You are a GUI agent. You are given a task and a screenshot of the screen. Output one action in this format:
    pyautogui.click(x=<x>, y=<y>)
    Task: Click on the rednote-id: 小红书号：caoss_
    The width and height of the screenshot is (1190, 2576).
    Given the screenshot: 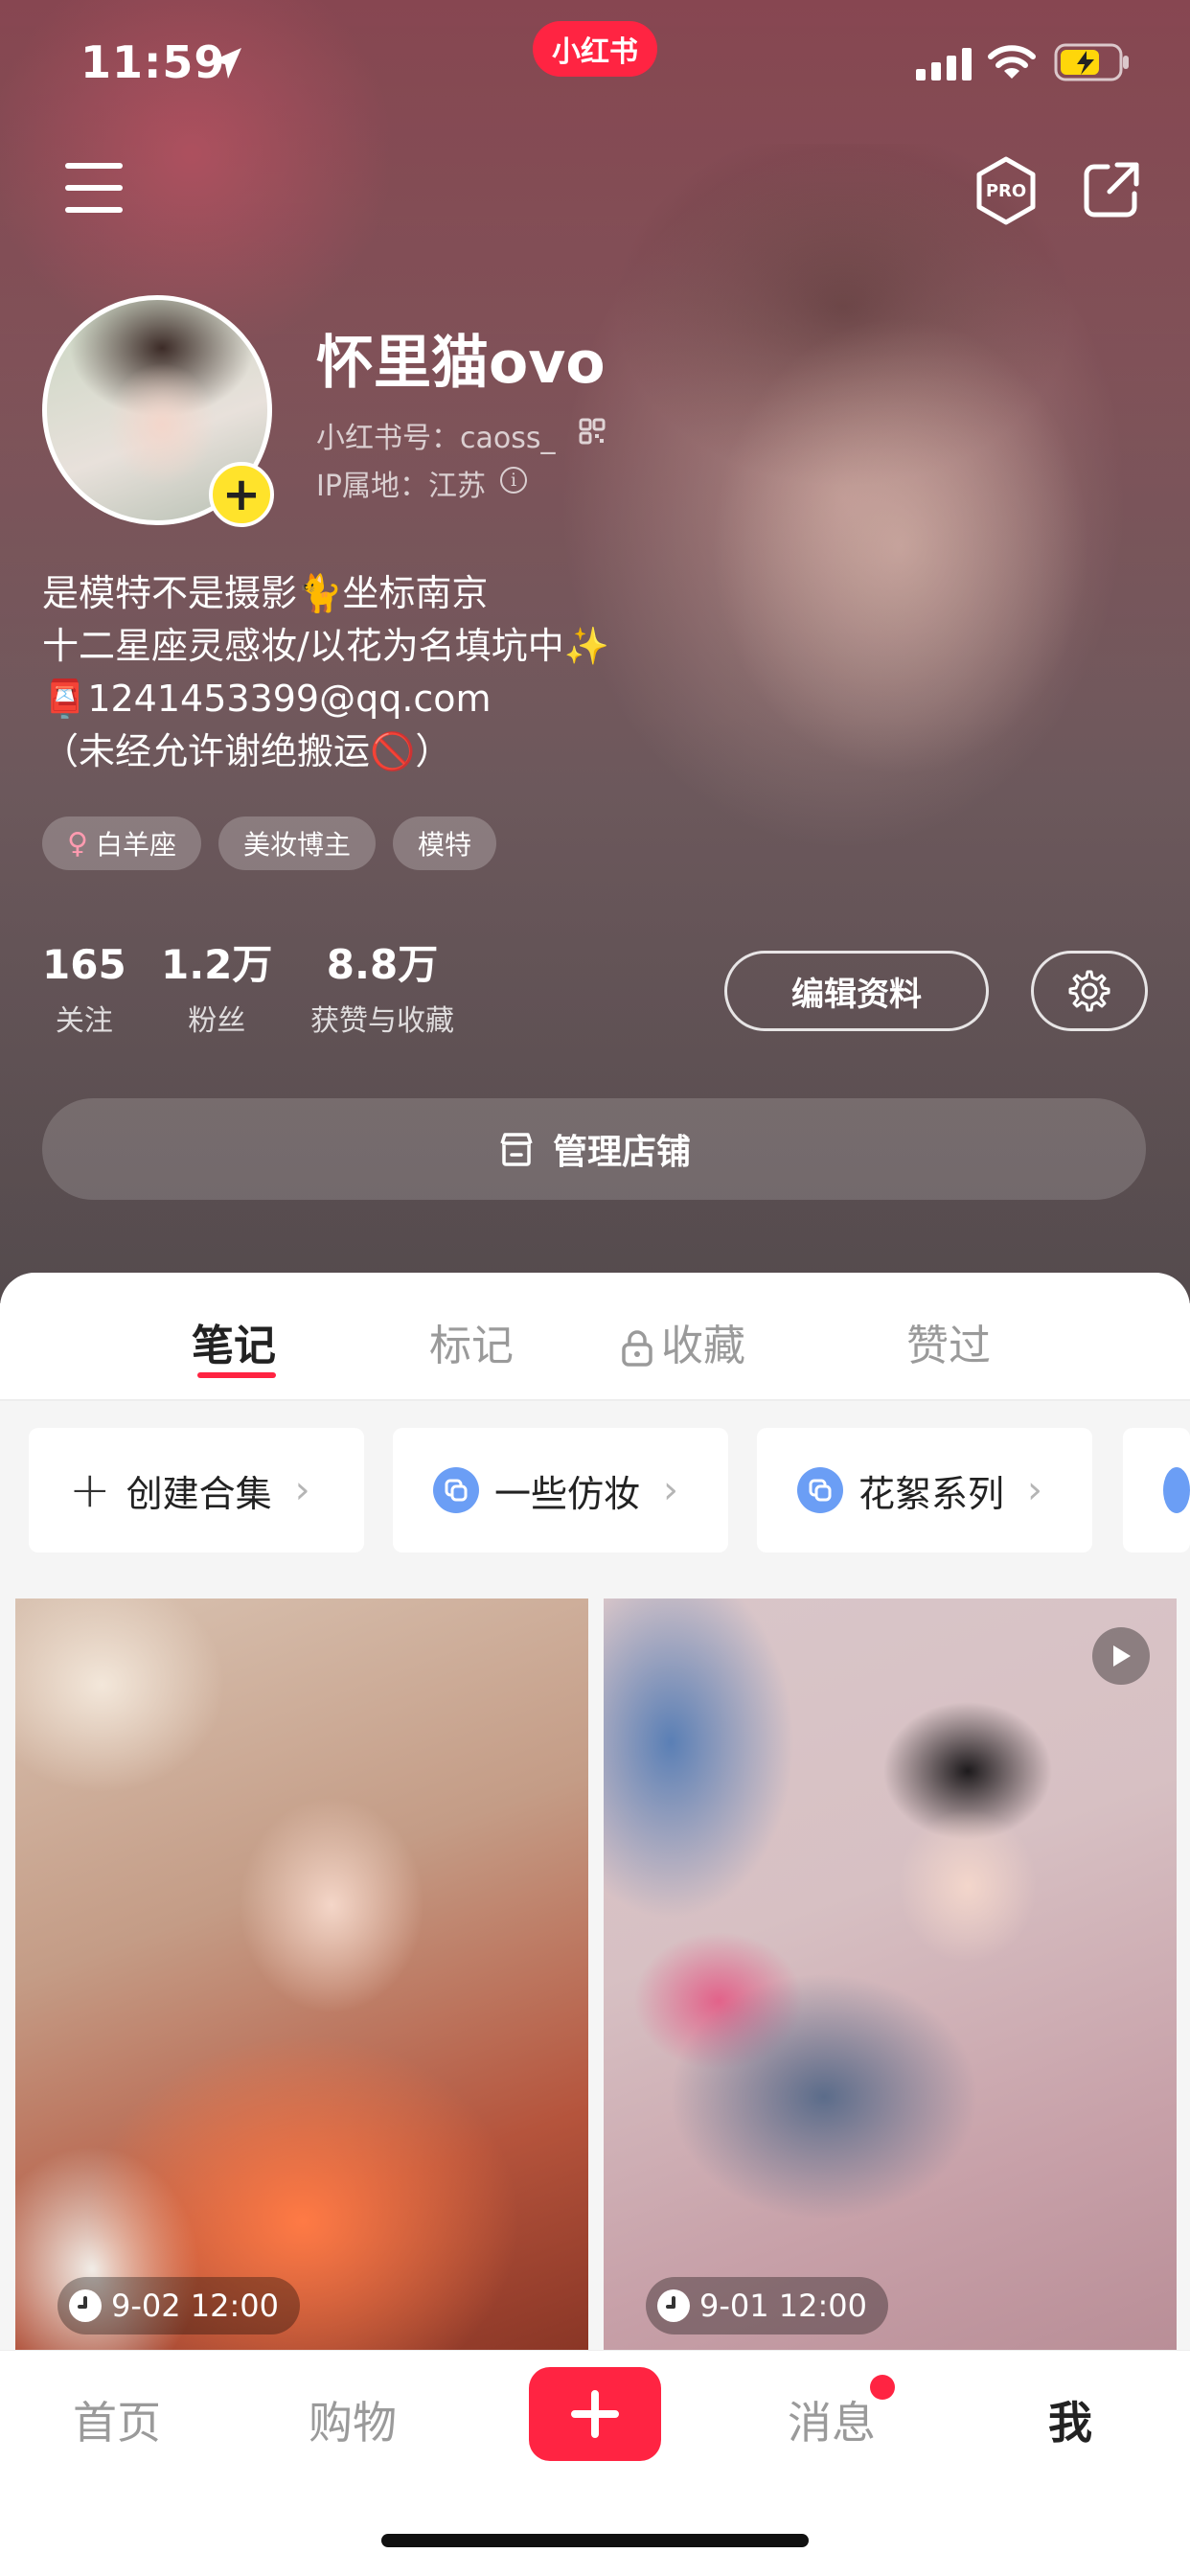 What is the action you would take?
    pyautogui.click(x=436, y=438)
    